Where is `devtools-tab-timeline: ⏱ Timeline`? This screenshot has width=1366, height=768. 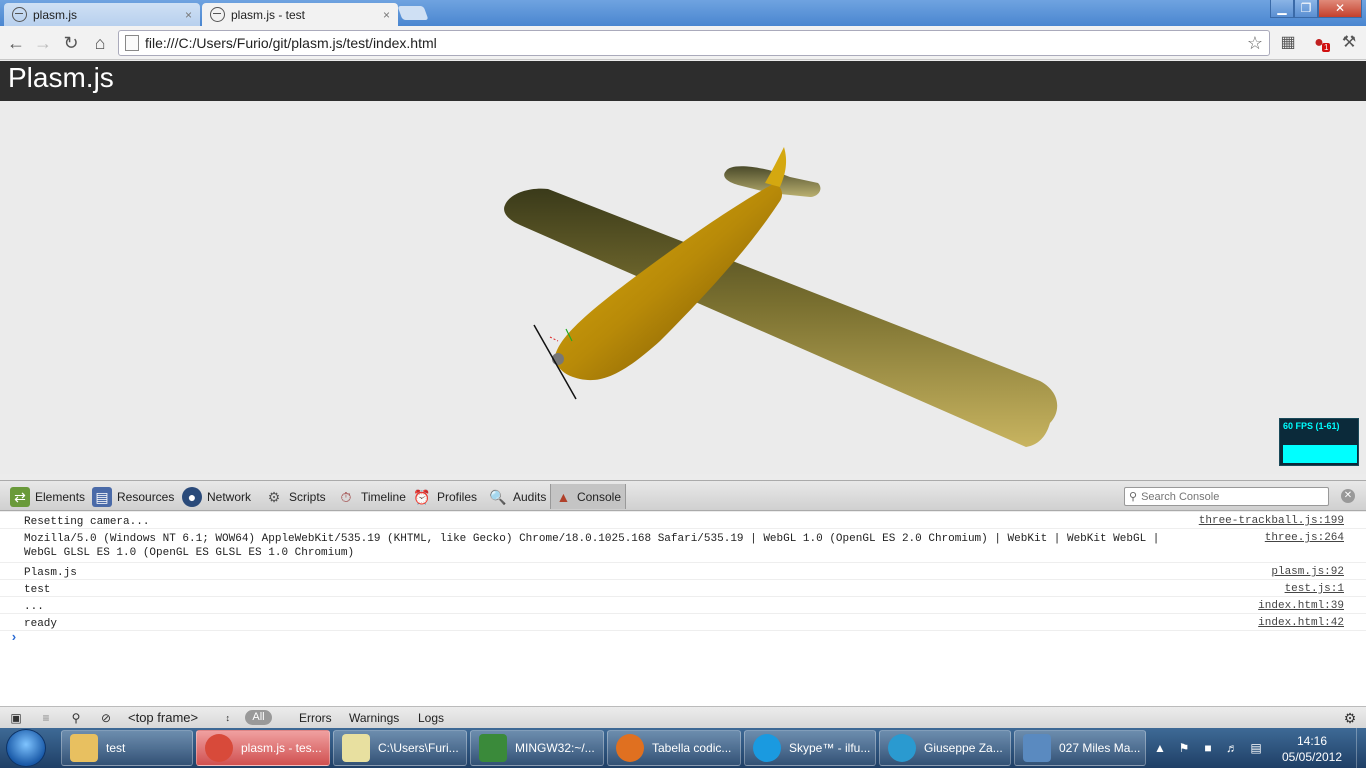
devtools-tab-timeline: ⏱ Timeline is located at coordinates (371, 496).